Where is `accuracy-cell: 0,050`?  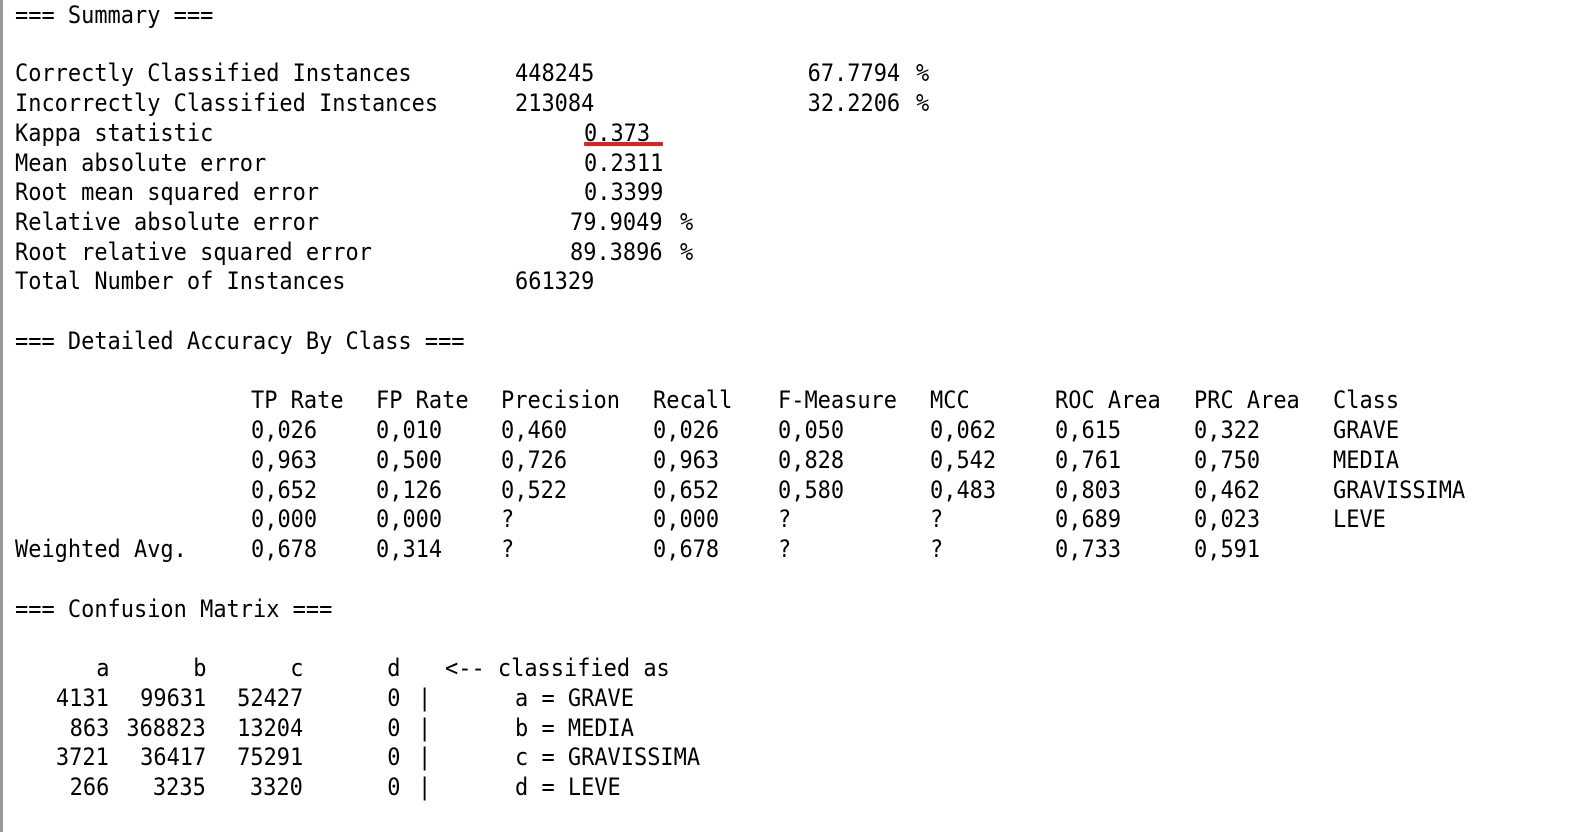
accuracy-cell: 0,050 is located at coordinates (811, 430).